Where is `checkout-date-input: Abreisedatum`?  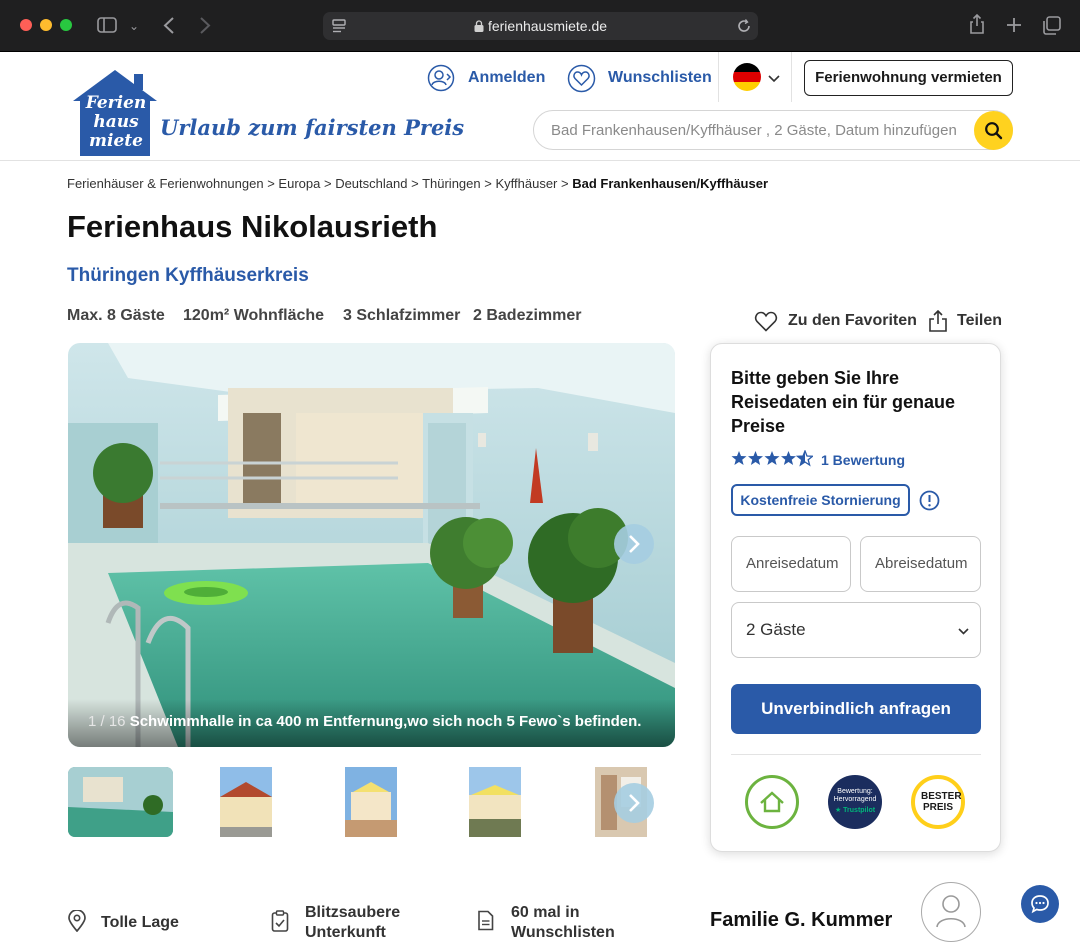 checkout-date-input: Abreisedatum is located at coordinates (920, 564).